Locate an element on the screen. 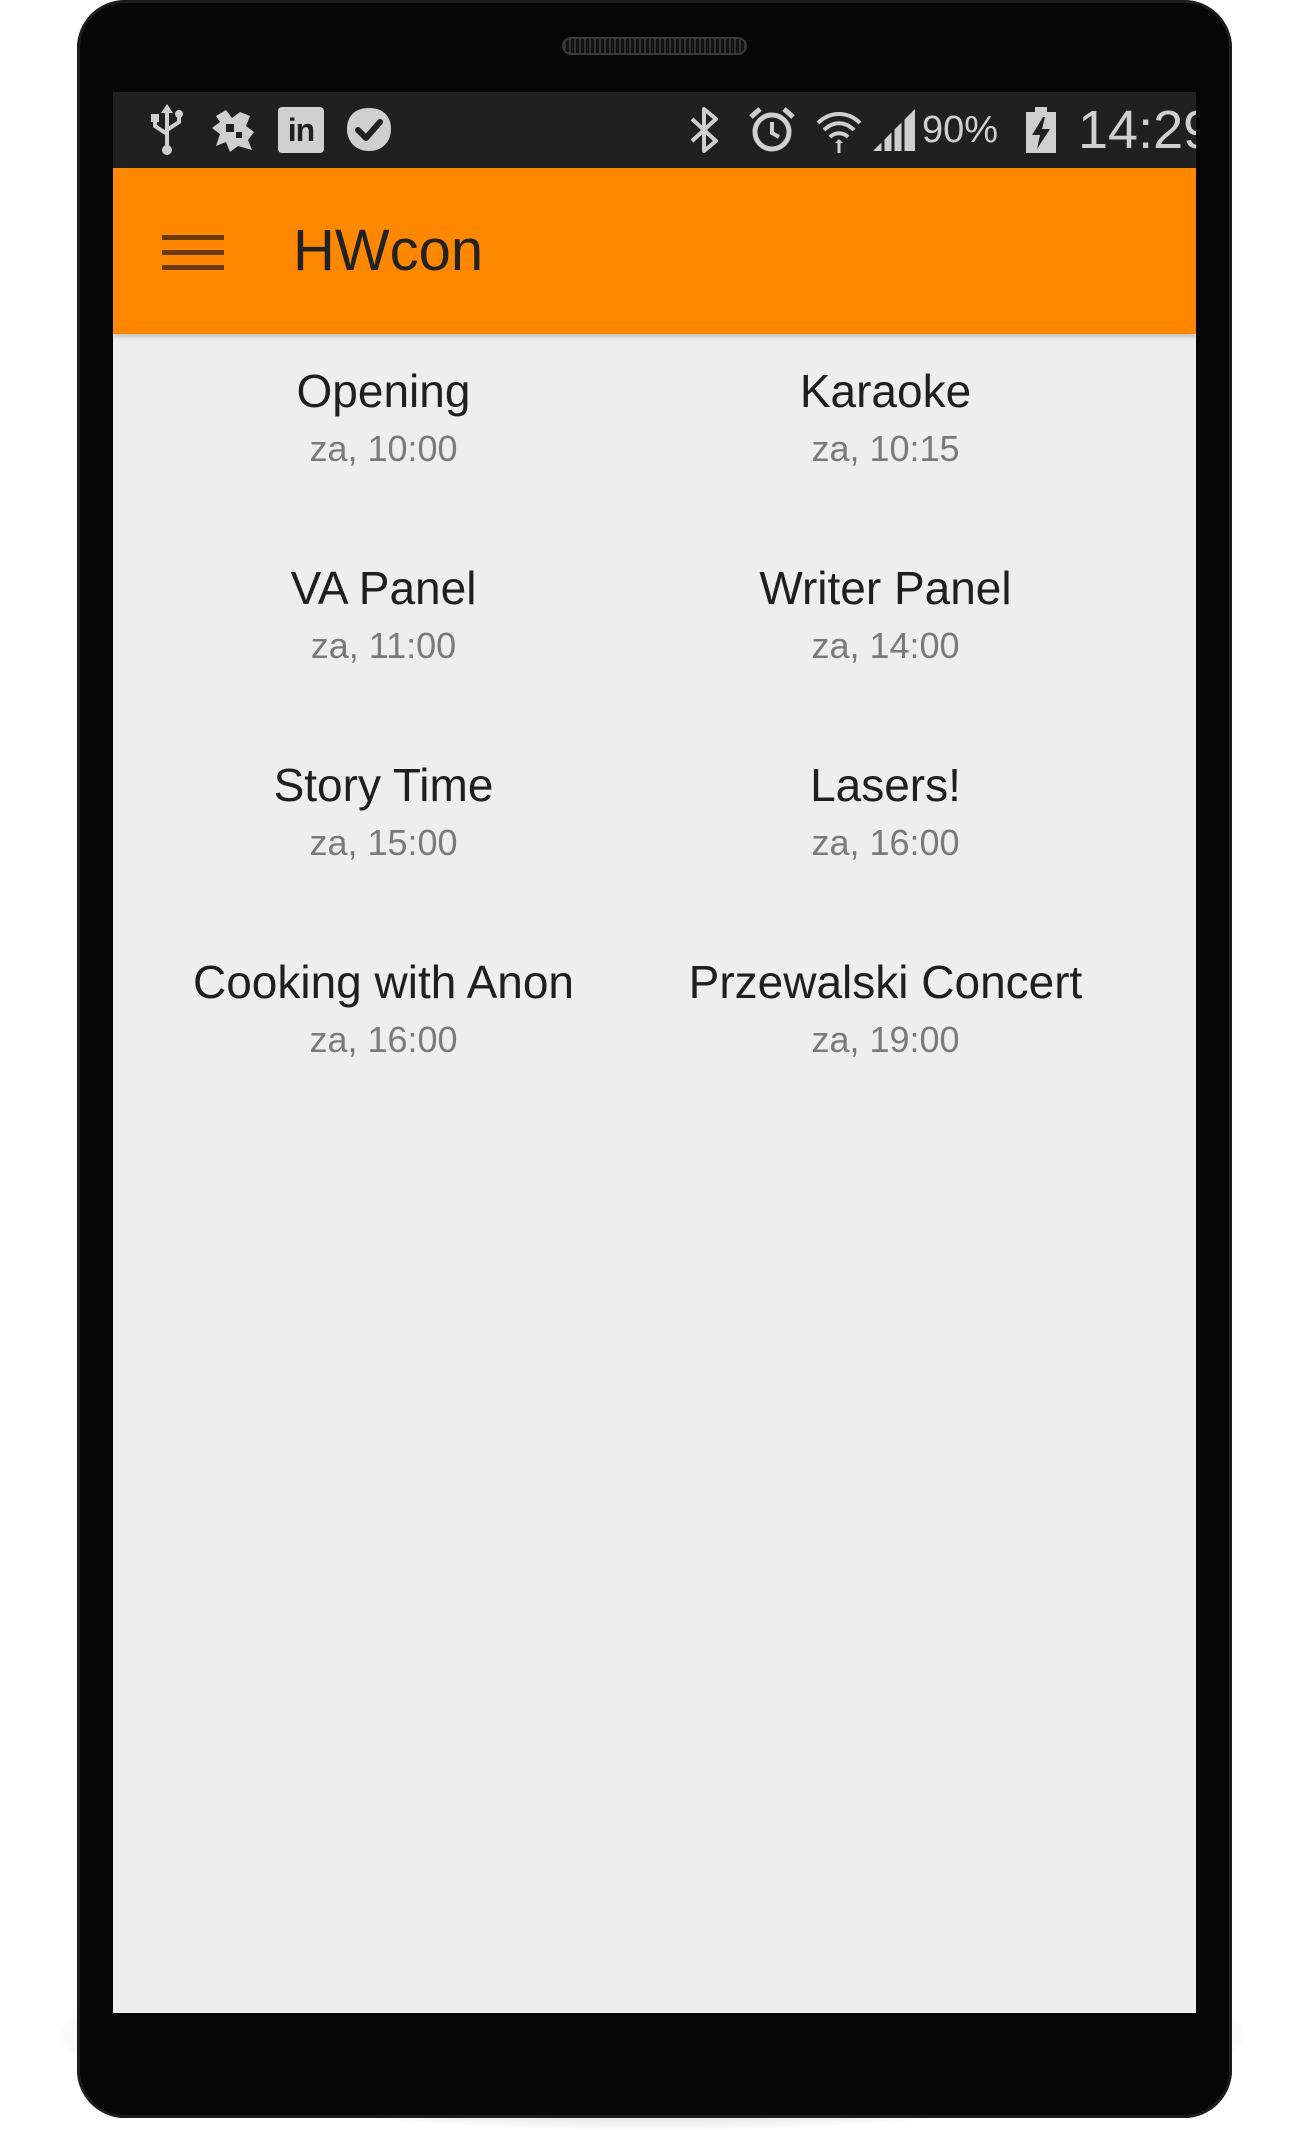 The height and width of the screenshot is (2130, 1305). event-item-writer-panel: Writer Panel za, 14:00 is located at coordinates (885, 621).